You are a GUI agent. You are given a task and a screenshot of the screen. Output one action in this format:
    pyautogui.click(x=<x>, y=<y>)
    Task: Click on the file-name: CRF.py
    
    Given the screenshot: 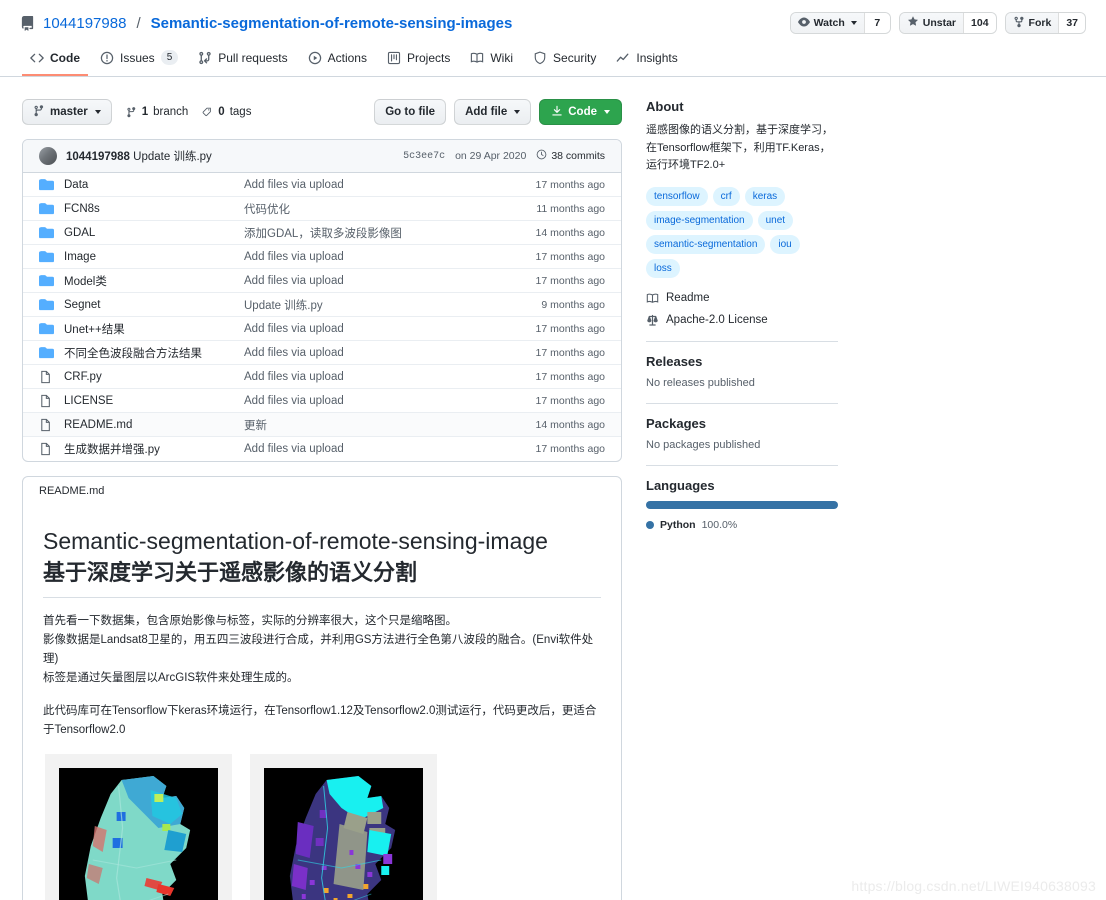 What is the action you would take?
    pyautogui.click(x=154, y=377)
    